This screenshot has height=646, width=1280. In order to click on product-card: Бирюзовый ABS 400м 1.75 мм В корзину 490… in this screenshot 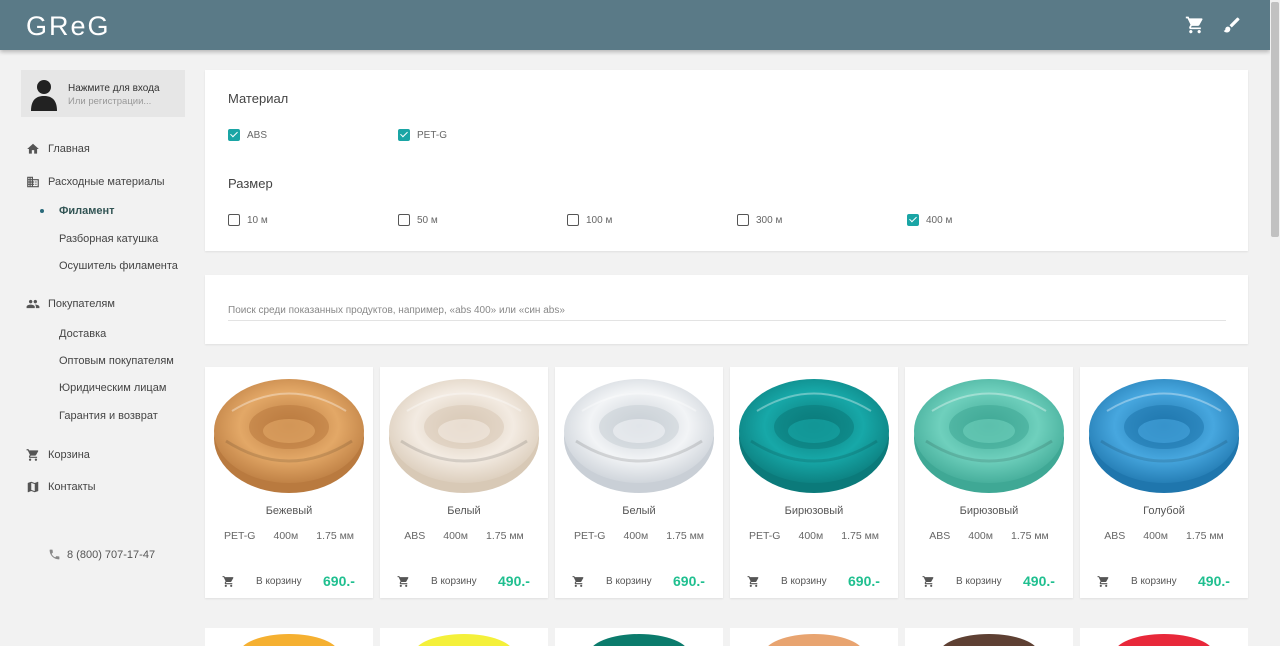, I will do `click(989, 482)`.